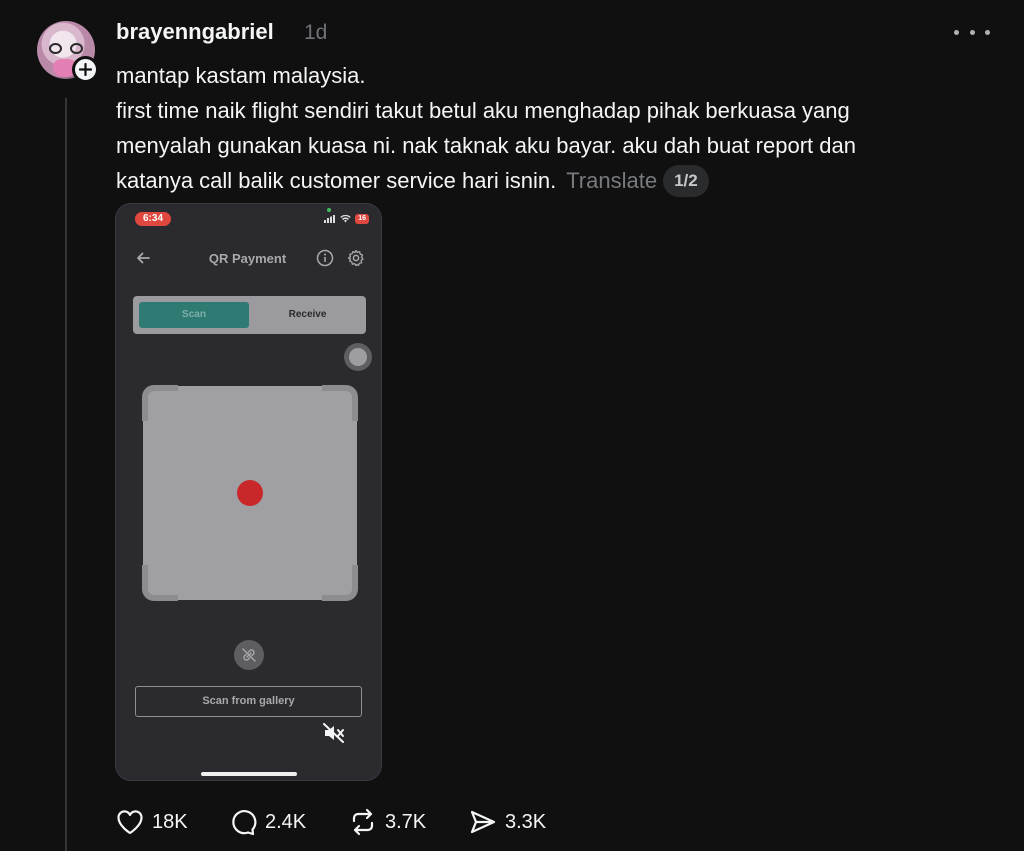  What do you see at coordinates (286, 821) in the screenshot?
I see `comment-count: 2.4K` at bounding box center [286, 821].